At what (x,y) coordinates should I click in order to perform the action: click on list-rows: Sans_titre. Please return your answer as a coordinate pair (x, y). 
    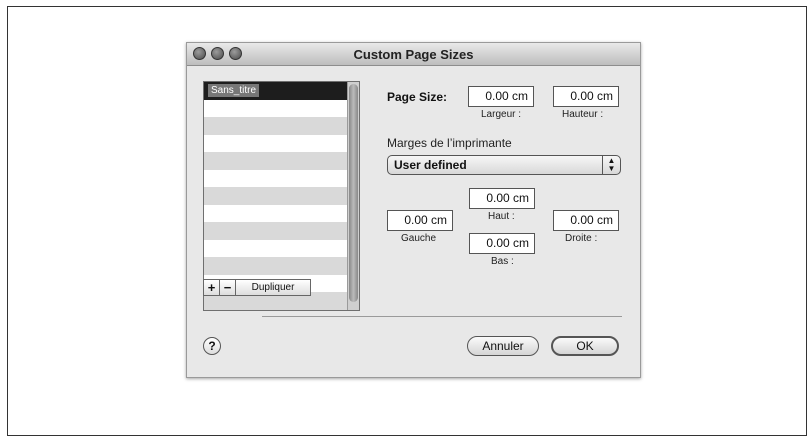
    Looking at the image, I should click on (276, 196).